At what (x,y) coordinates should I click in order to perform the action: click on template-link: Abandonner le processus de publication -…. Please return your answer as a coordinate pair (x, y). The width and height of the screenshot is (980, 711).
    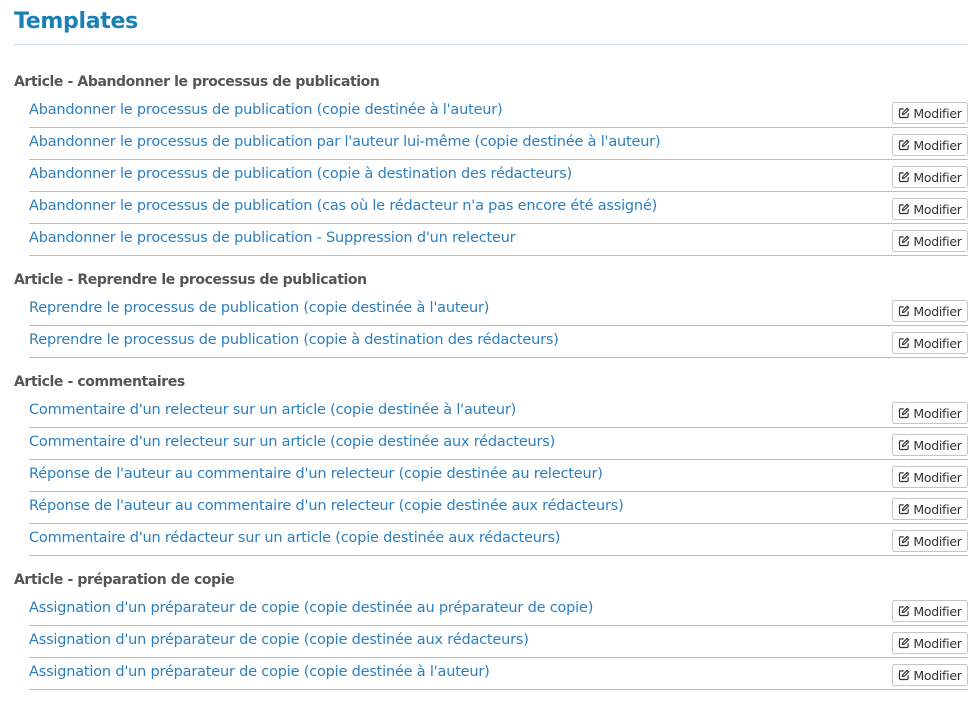
    Looking at the image, I should click on (272, 238).